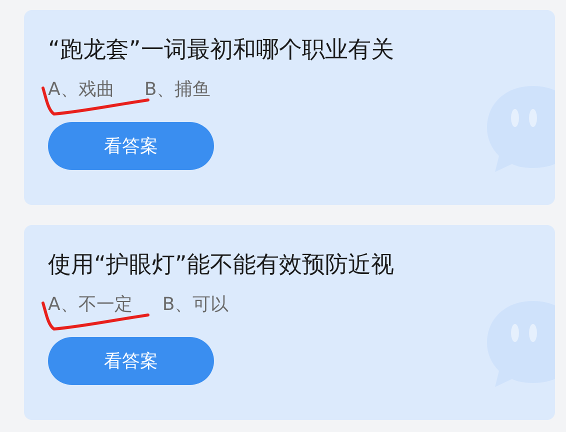 Image resolution: width=566 pixels, height=432 pixels. I want to click on question-title: 使用“护眼灯”能不能有效预防近视, so click(221, 265).